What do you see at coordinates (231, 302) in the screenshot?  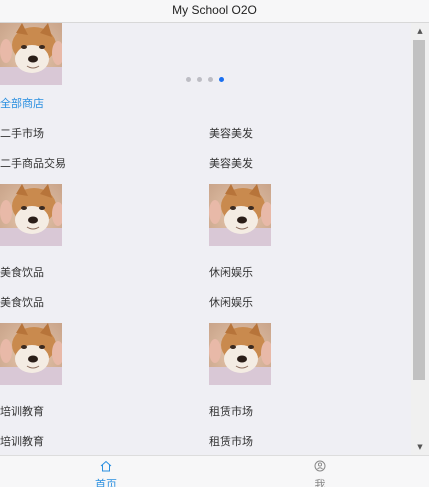 I see `category-subtitle: 休闲娱乐` at bounding box center [231, 302].